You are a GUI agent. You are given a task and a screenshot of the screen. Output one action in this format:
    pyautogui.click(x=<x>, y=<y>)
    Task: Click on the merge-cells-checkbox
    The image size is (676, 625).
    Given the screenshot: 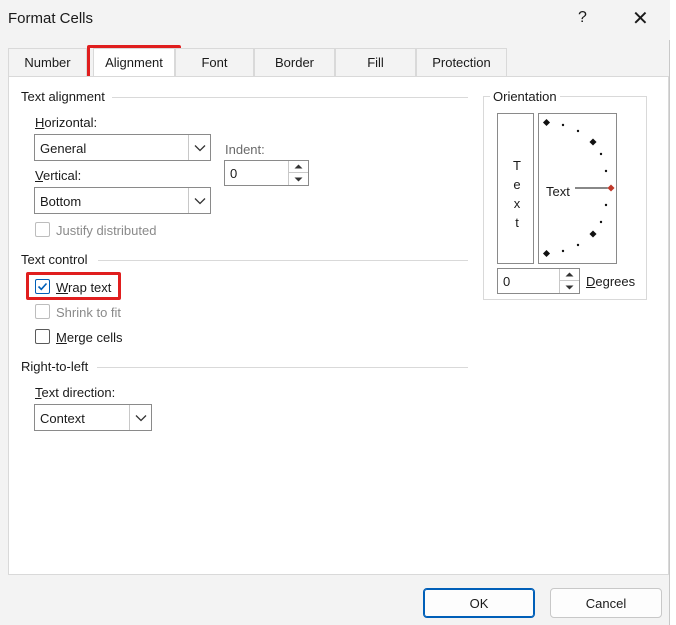 What is the action you would take?
    pyautogui.click(x=42, y=336)
    